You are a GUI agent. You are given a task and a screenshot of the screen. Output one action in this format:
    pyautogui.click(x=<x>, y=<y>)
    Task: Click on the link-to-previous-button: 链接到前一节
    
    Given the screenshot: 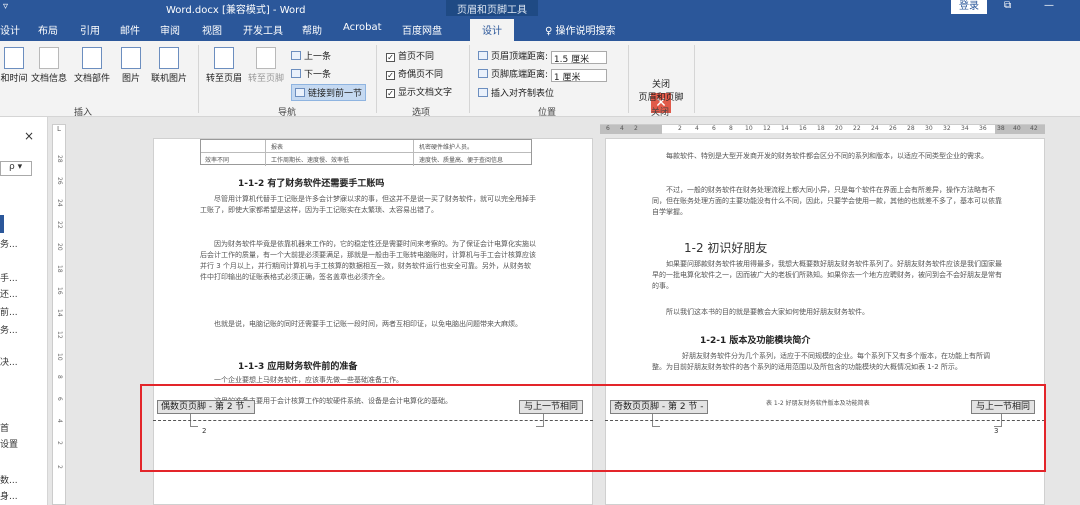 What is the action you would take?
    pyautogui.click(x=329, y=92)
    